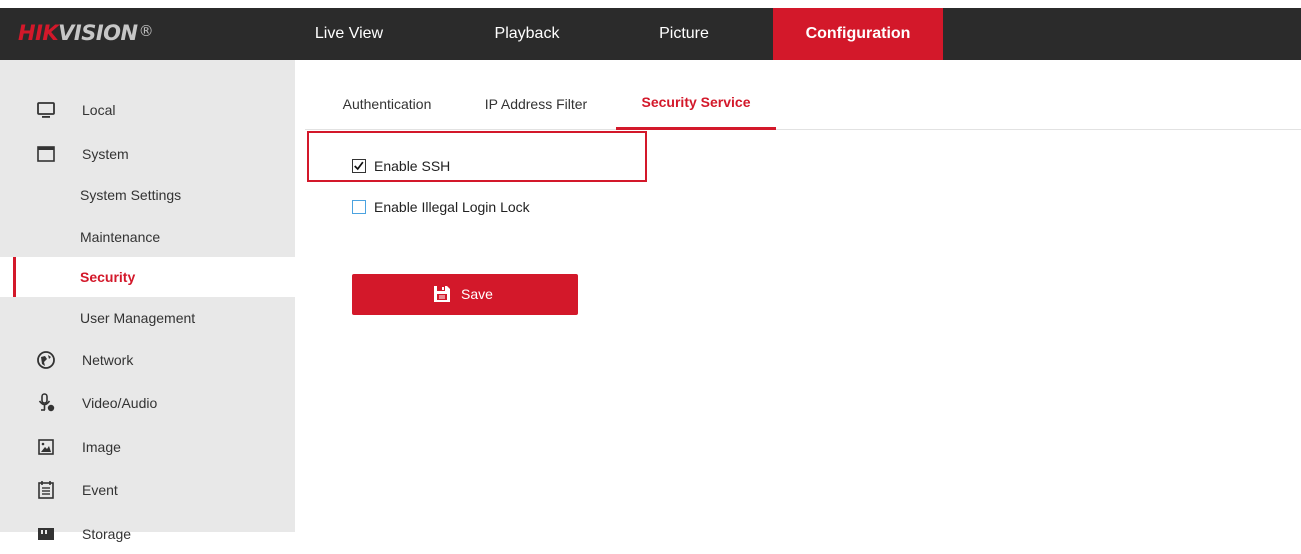 This screenshot has width=1301, height=554. Describe the element at coordinates (387, 104) in the screenshot. I see `tab-authentication: Authentication` at that location.